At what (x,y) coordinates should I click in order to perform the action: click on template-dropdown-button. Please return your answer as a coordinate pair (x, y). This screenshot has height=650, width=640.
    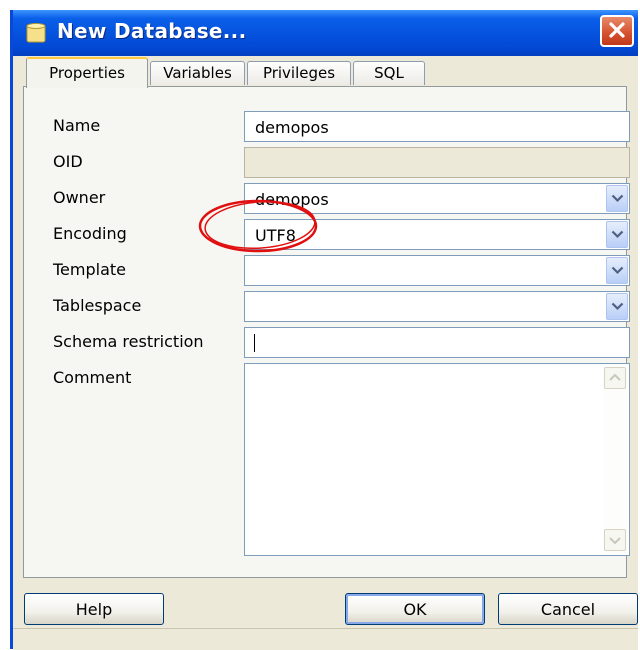
    Looking at the image, I should click on (617, 270).